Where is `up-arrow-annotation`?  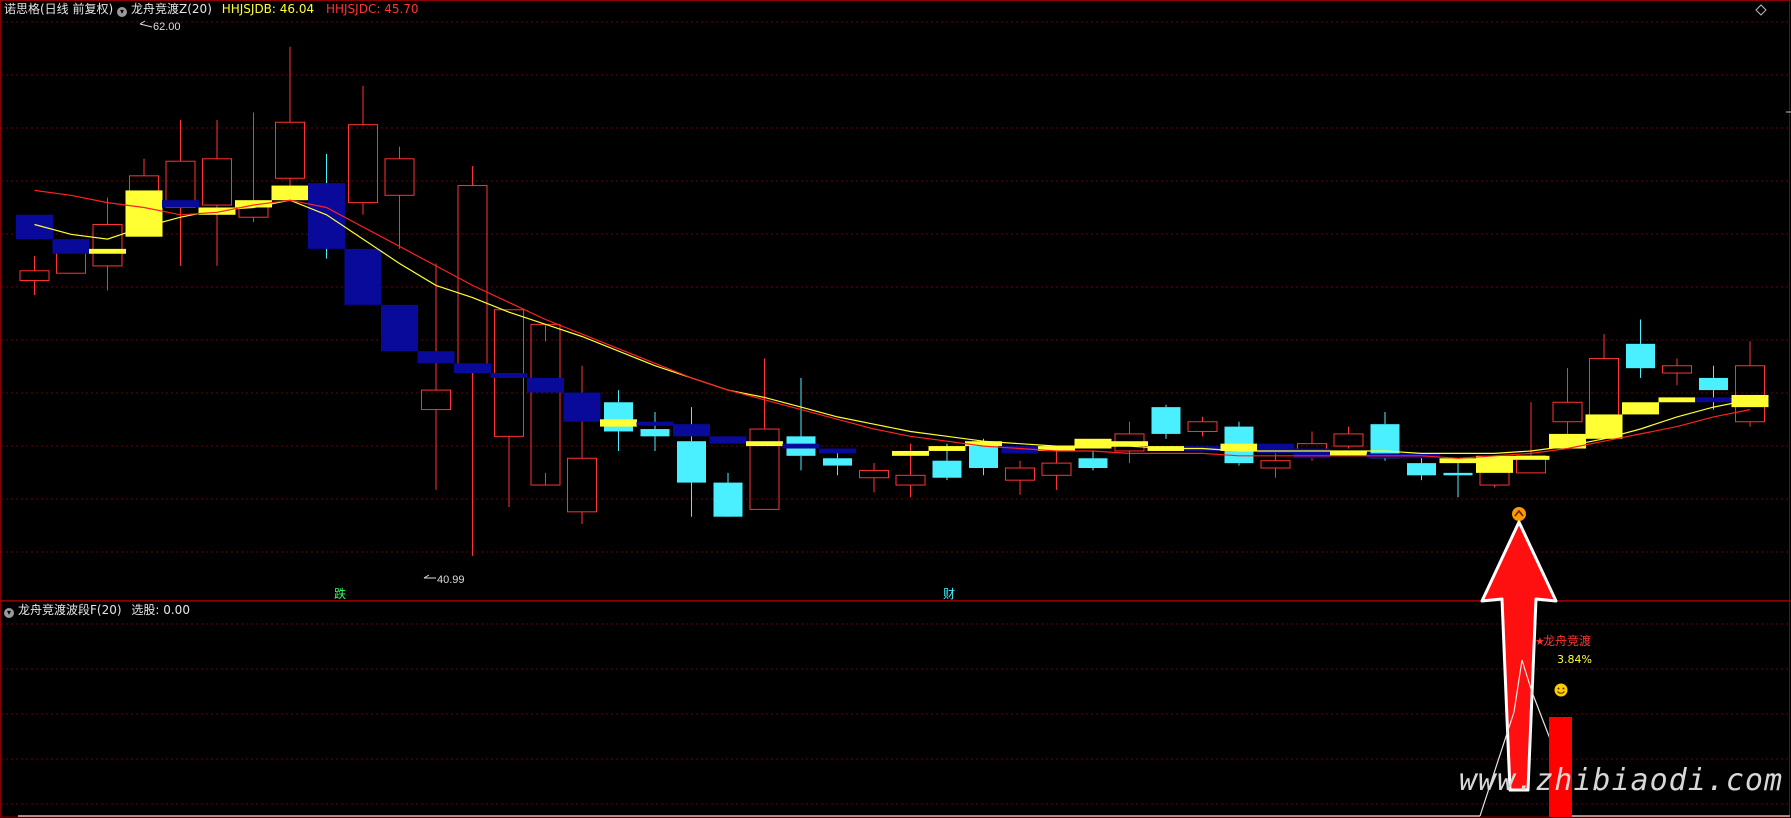
up-arrow-annotation is located at coordinates (1519, 656).